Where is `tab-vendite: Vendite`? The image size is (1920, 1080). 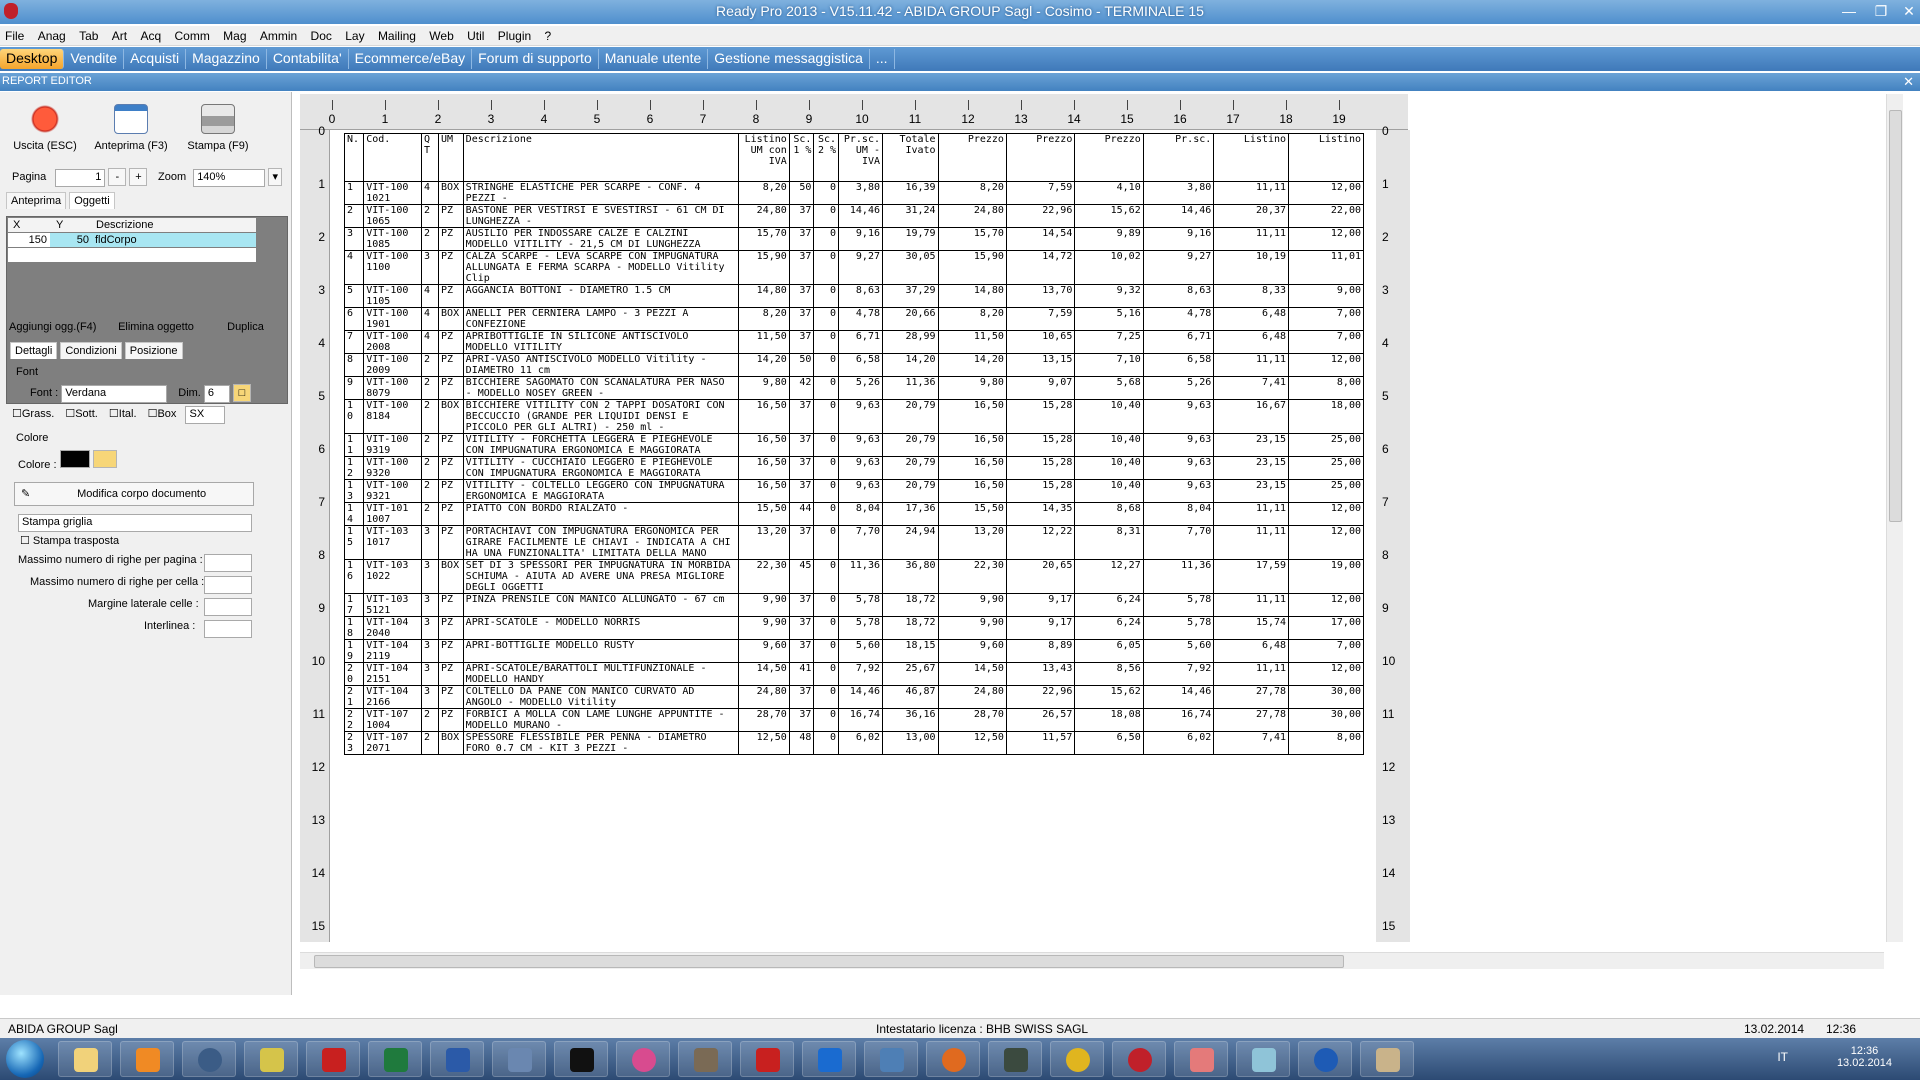
tab-vendite: Vendite is located at coordinates (94, 59).